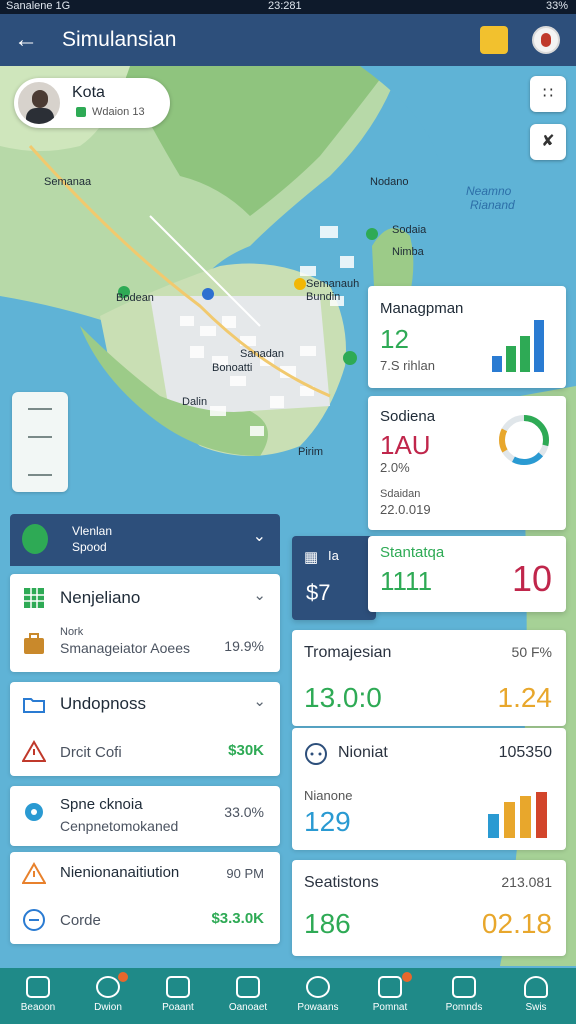 The image size is (576, 1024). I want to click on folder-icon, so click(34, 705).